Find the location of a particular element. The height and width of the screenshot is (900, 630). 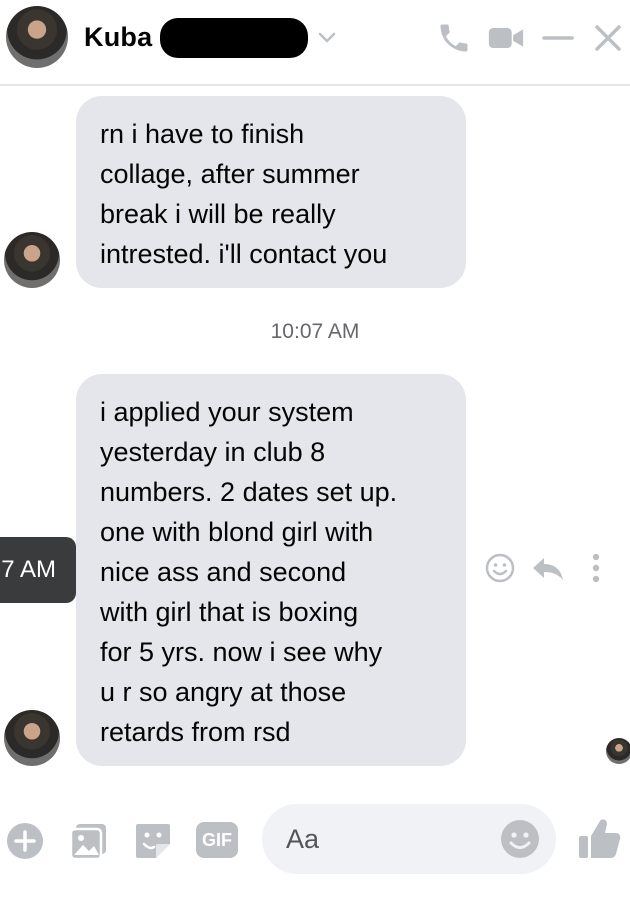

plus-icon is located at coordinates (25, 841).